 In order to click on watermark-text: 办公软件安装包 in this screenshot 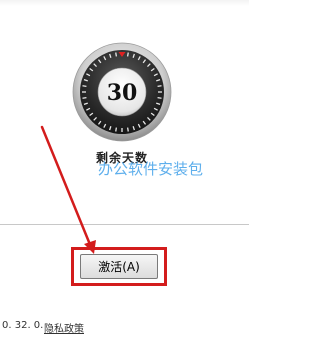, I will do `click(151, 169)`.